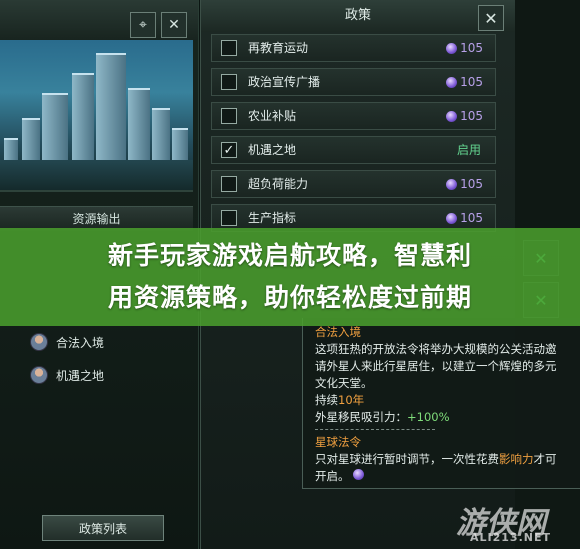 The image size is (580, 549). Describe the element at coordinates (353, 48) in the screenshot. I see `policy-row: 再教育运动 105` at that location.